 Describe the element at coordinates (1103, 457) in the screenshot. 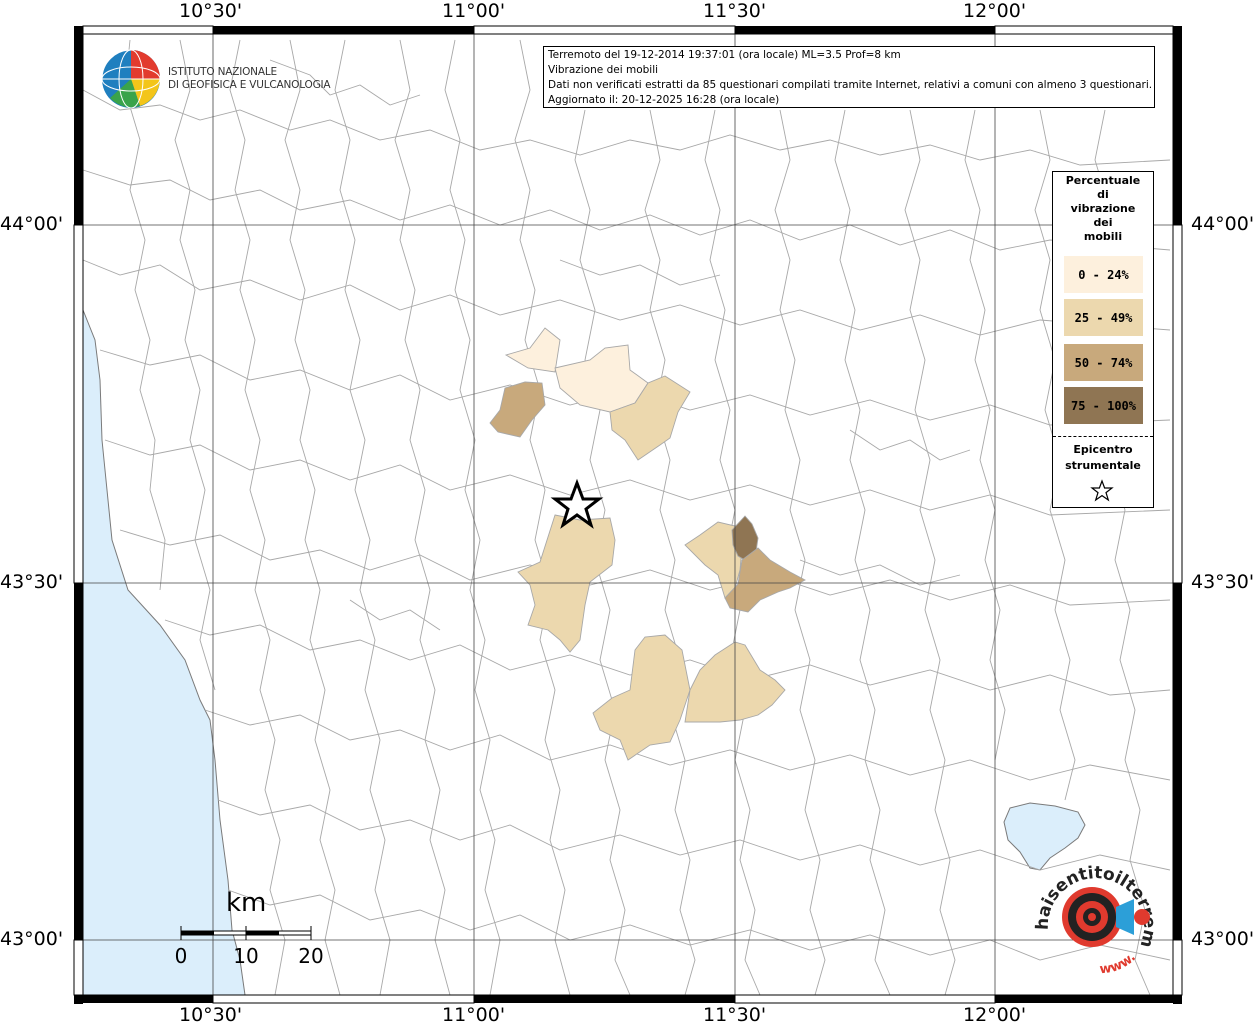

I see `legend-epicenter-label: Epicentro strumentale` at that location.